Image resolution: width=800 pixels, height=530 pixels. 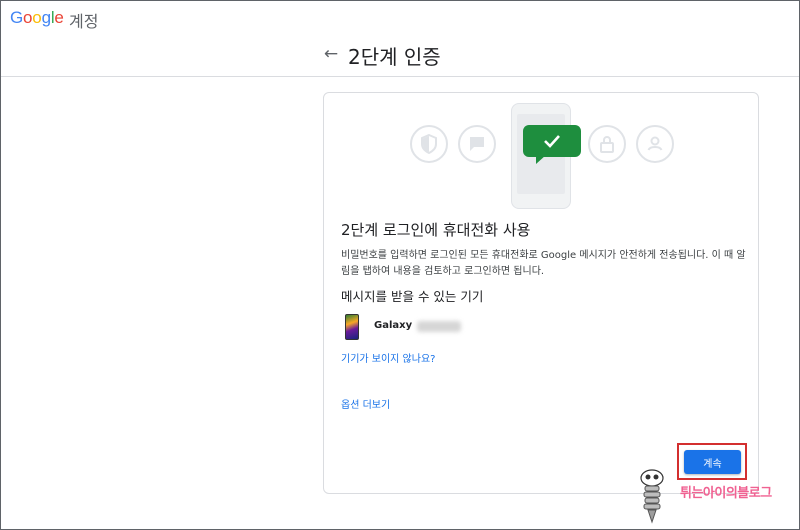 I want to click on shield-icon, so click(x=429, y=144).